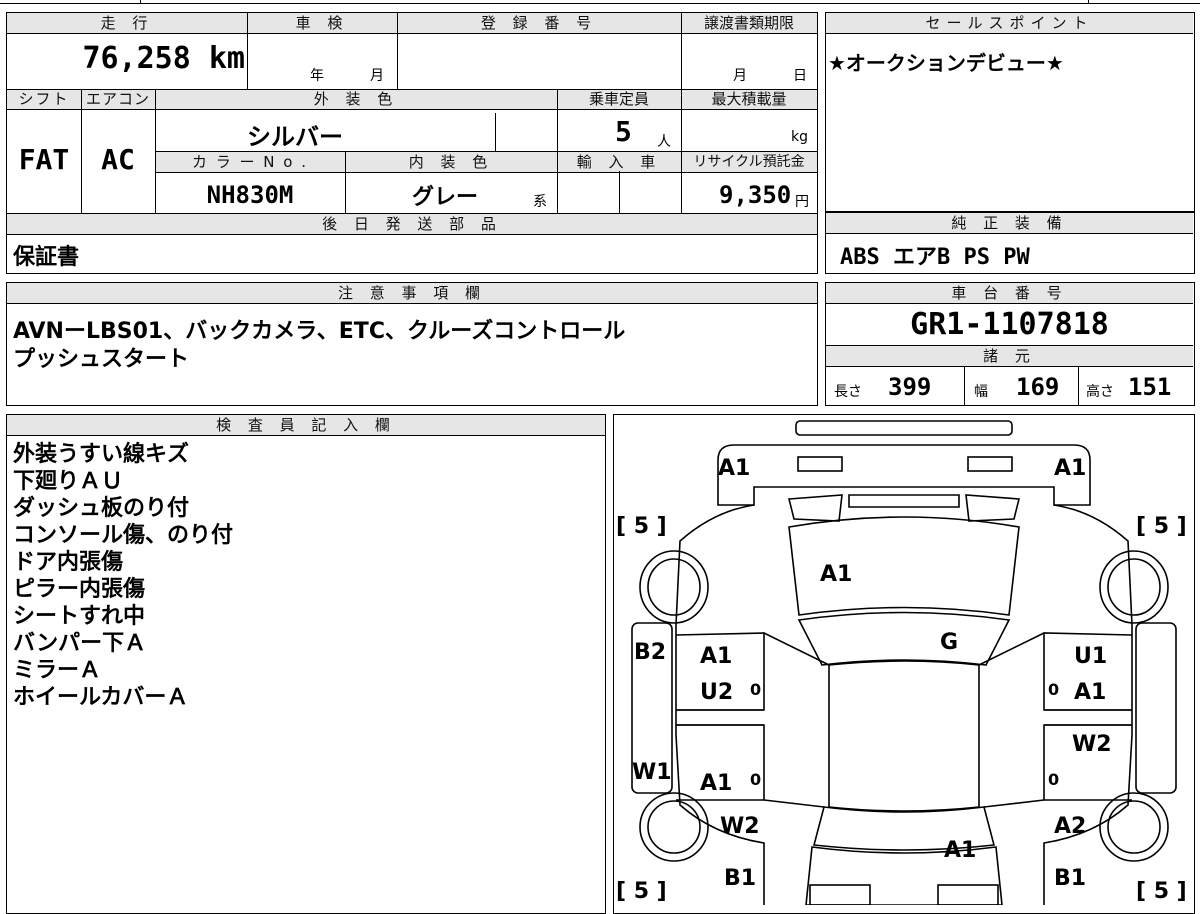 This screenshot has height=914, width=1200. What do you see at coordinates (1092, 744) in the screenshot?
I see `damage-rear-door-right-1: W2` at bounding box center [1092, 744].